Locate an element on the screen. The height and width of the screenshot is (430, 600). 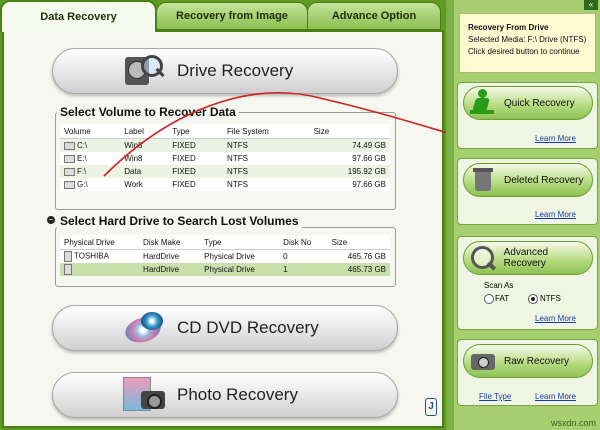
scrollbar is located at coordinates (450, 215).